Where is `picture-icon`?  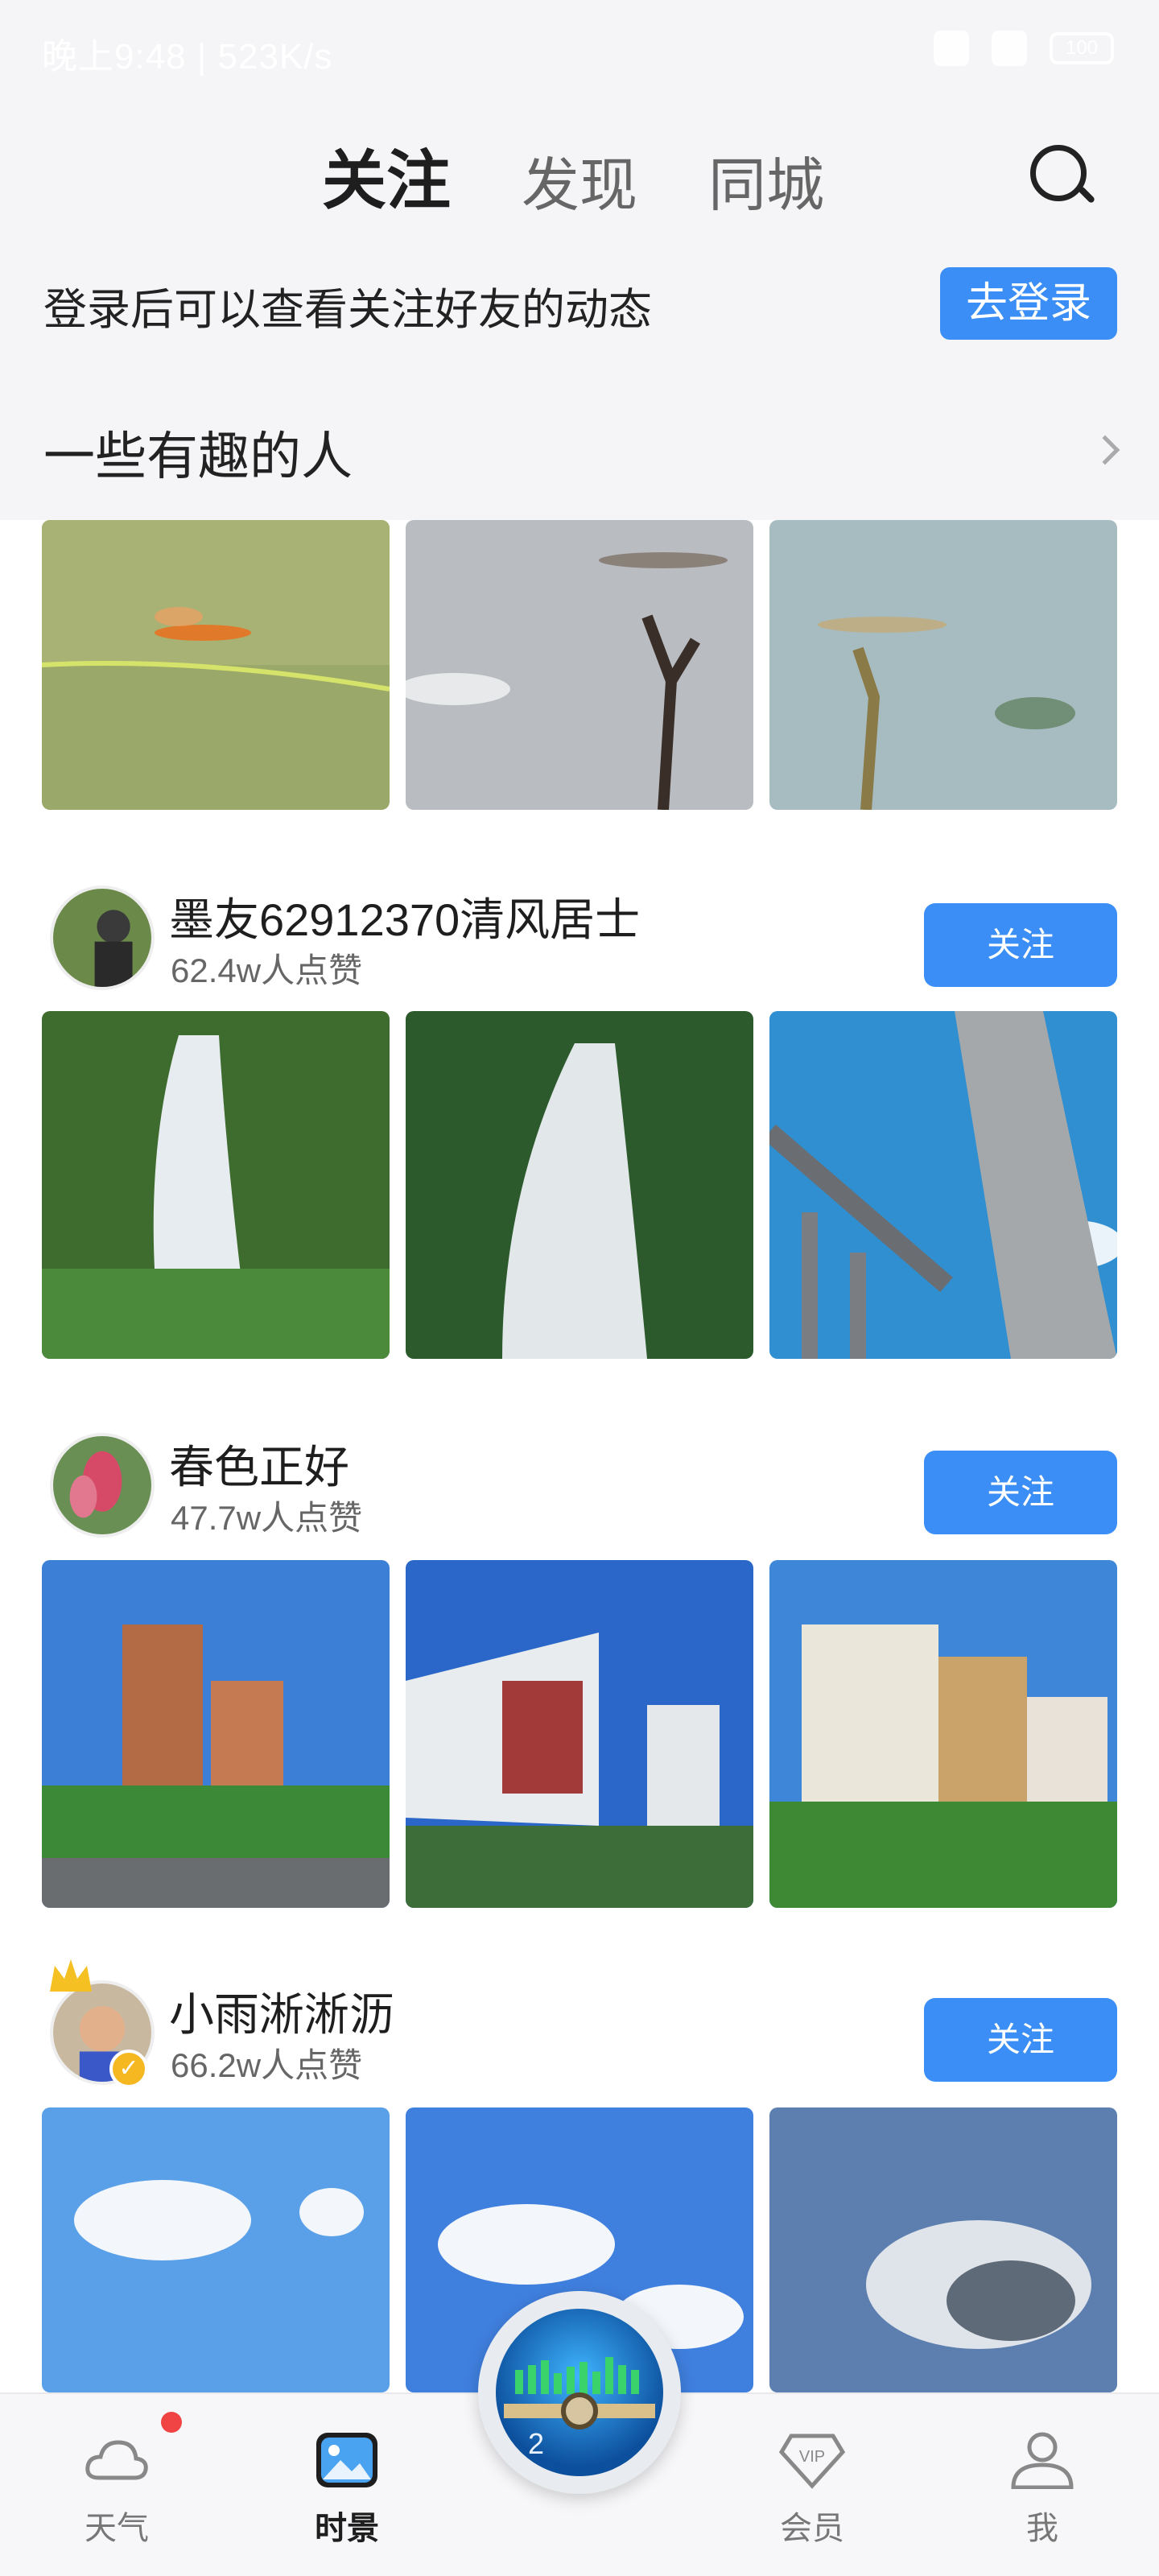
picture-icon is located at coordinates (347, 2460).